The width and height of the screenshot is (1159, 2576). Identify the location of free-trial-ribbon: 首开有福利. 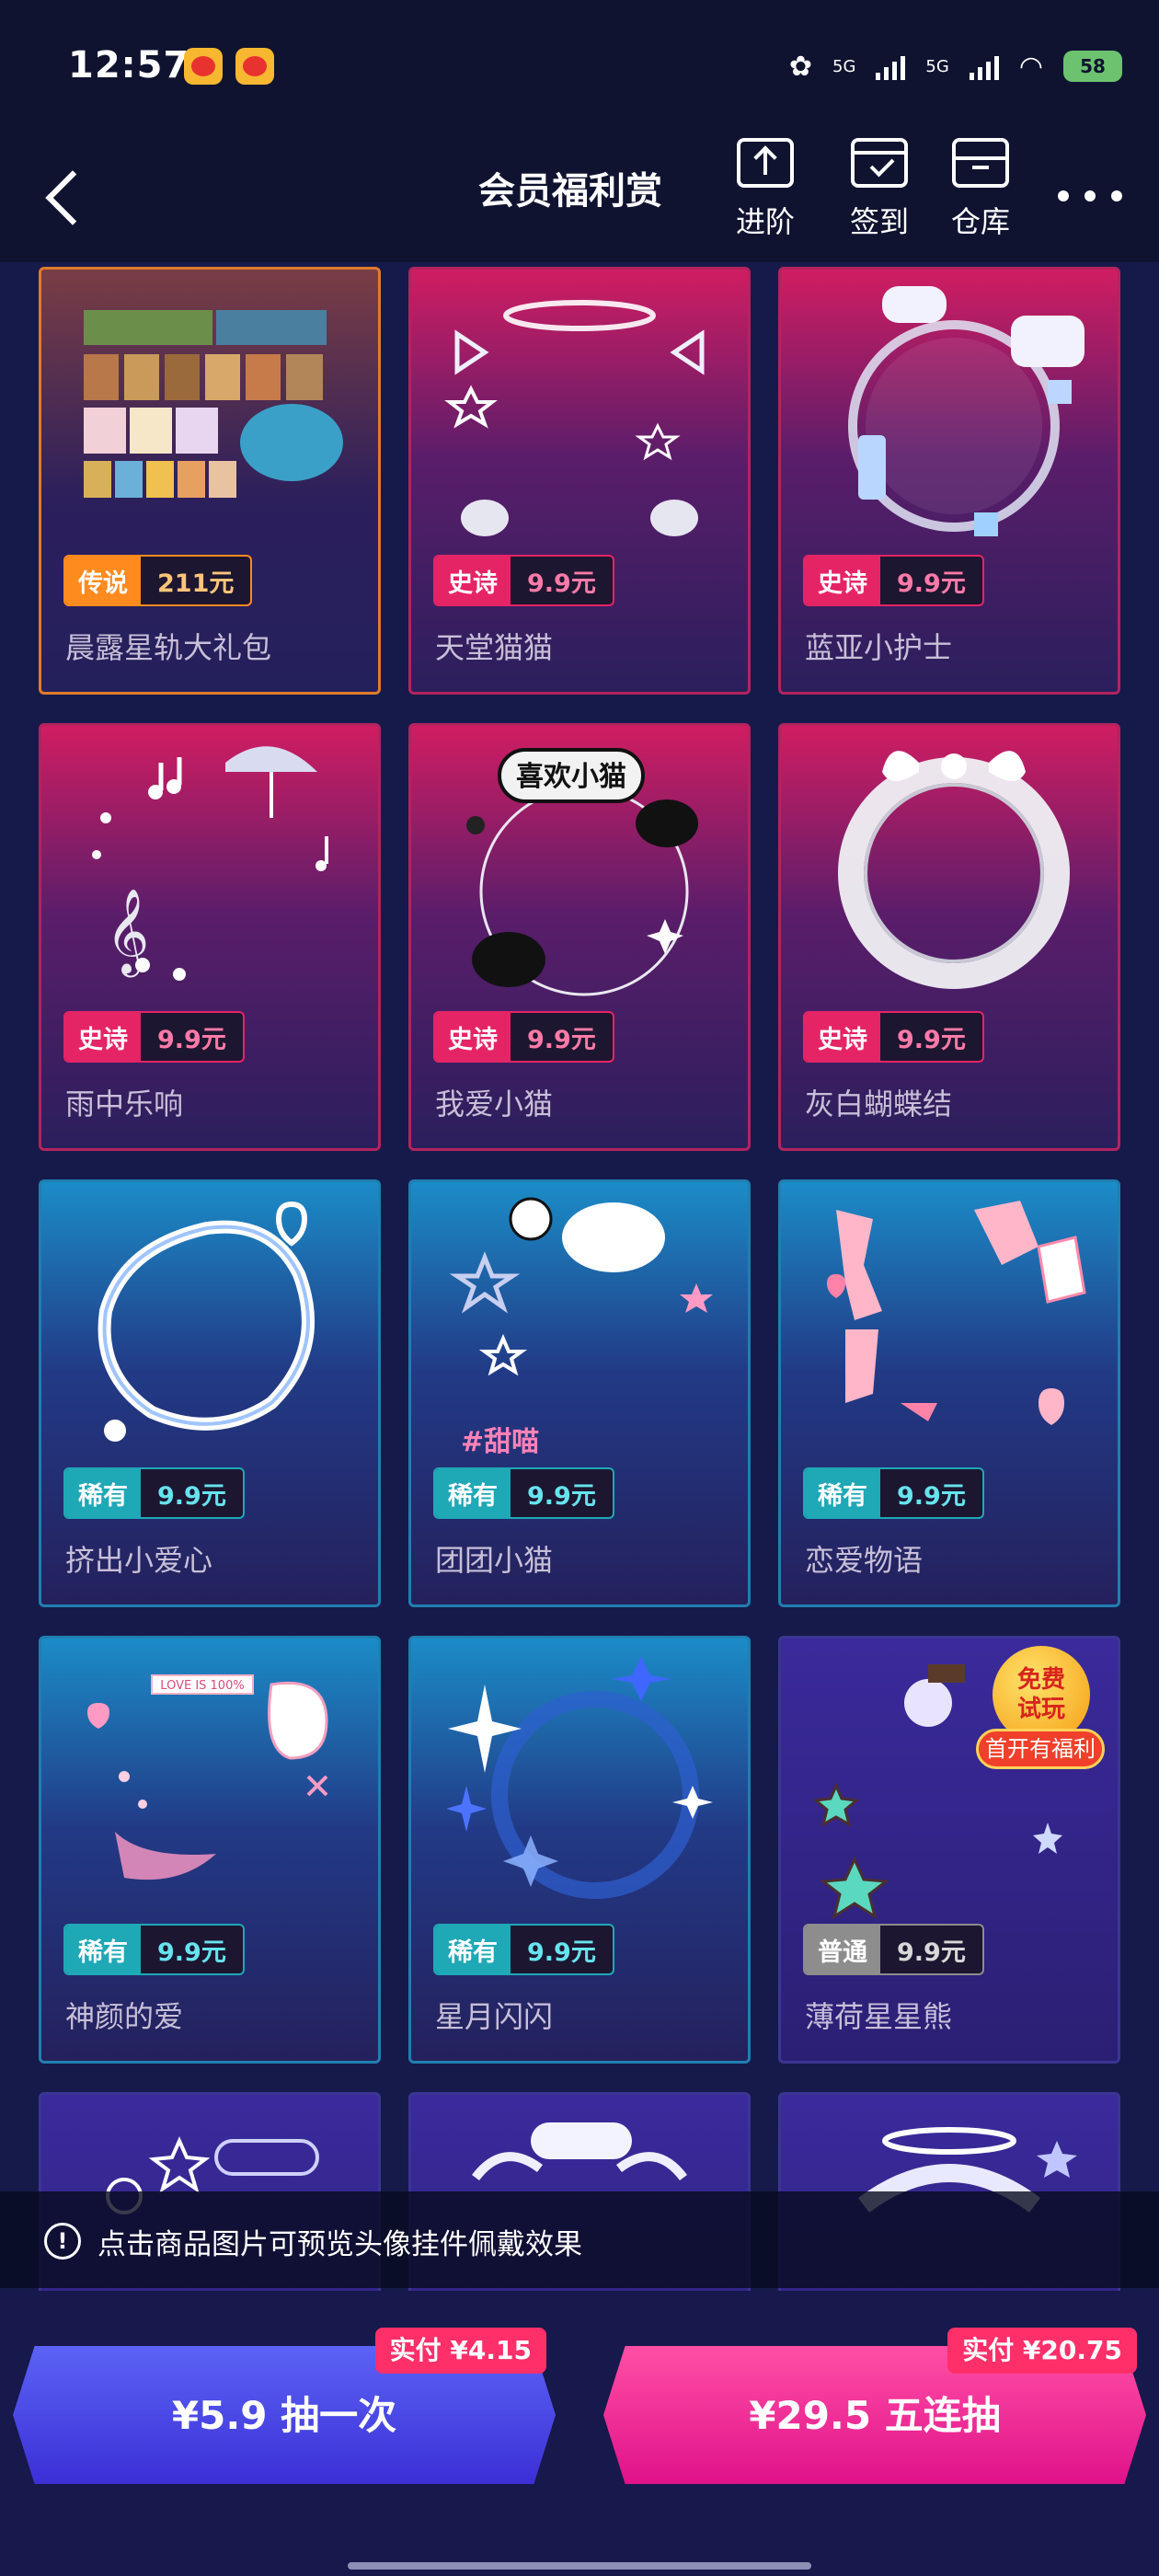
(1040, 1749).